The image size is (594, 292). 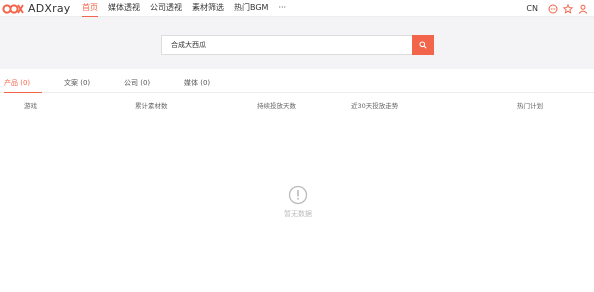 What do you see at coordinates (530, 105) in the screenshot?
I see `column-header-hot-plans: 热门计划` at bounding box center [530, 105].